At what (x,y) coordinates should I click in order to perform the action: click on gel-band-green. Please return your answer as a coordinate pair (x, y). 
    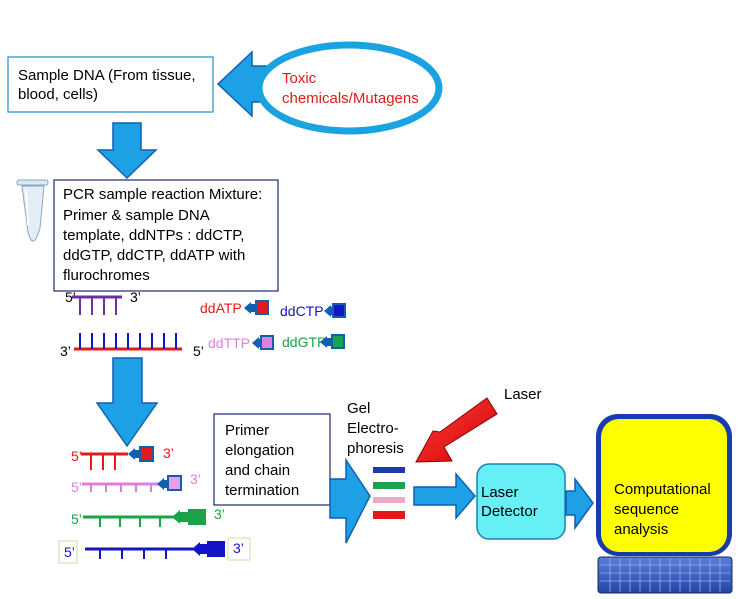
    Looking at the image, I should click on (389, 485).